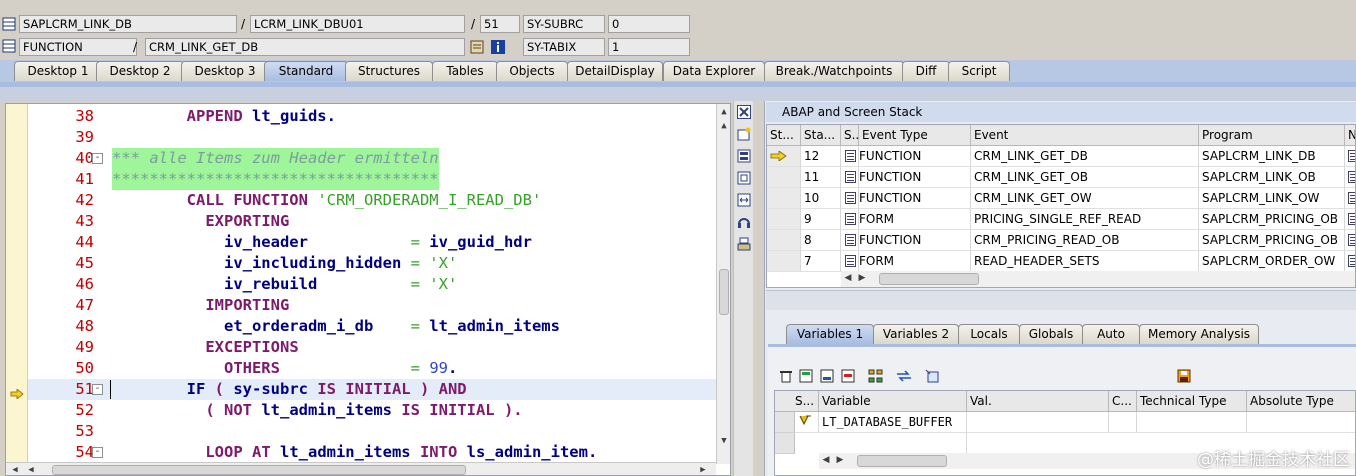 The height and width of the screenshot is (476, 1356). I want to click on stack-event-cell: CRM_PRICING_READ_OB, so click(1085, 240).